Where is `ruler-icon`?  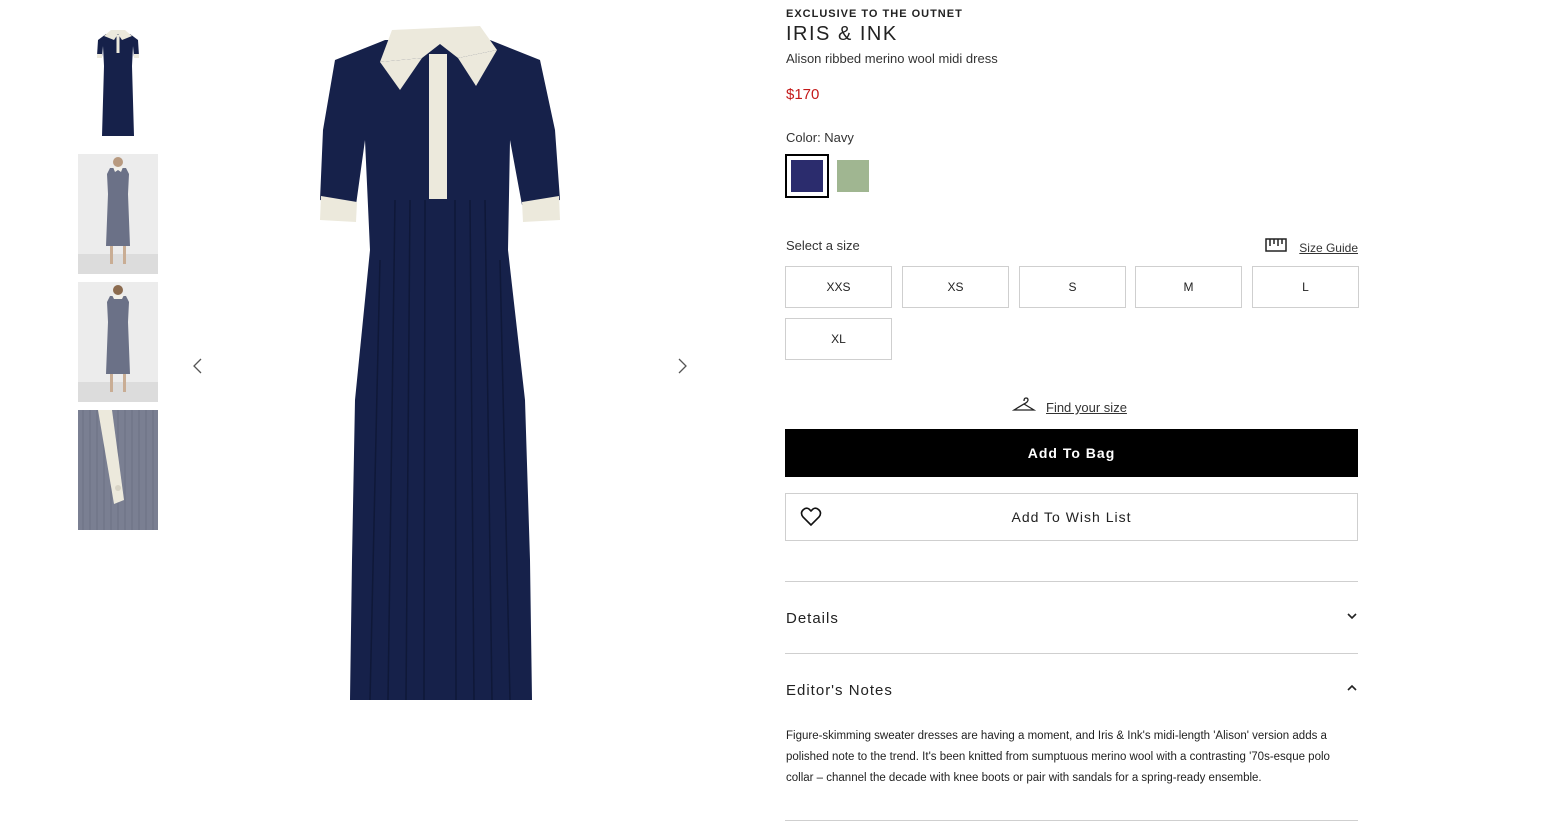
ruler-icon is located at coordinates (1276, 247).